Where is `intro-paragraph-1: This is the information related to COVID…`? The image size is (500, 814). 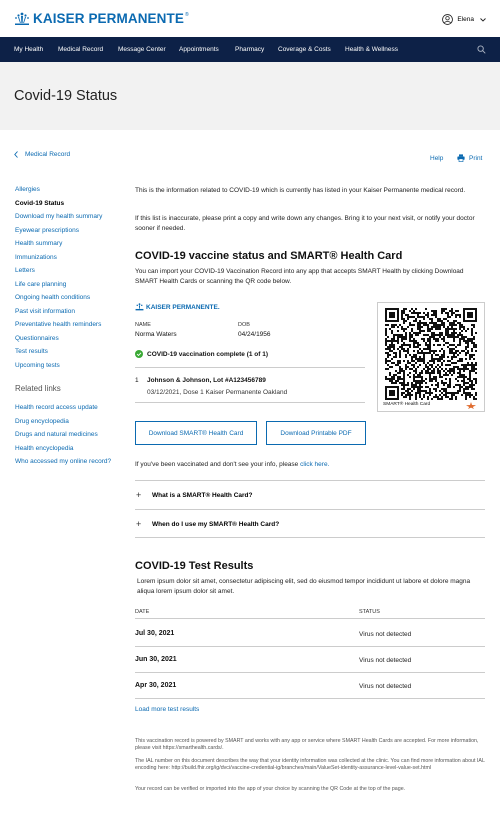
intro-paragraph-1: This is the information related to COVID… is located at coordinates (300, 190).